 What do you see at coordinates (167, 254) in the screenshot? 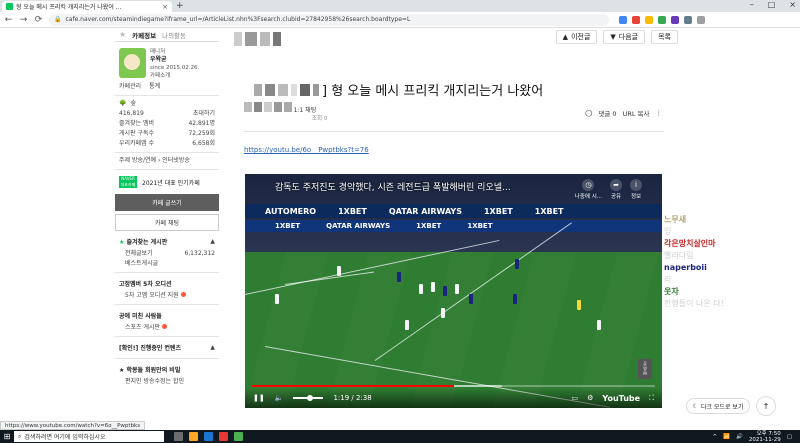
I see `sidebar-item-all-posts: 전체글보기 6,132,312` at bounding box center [167, 254].